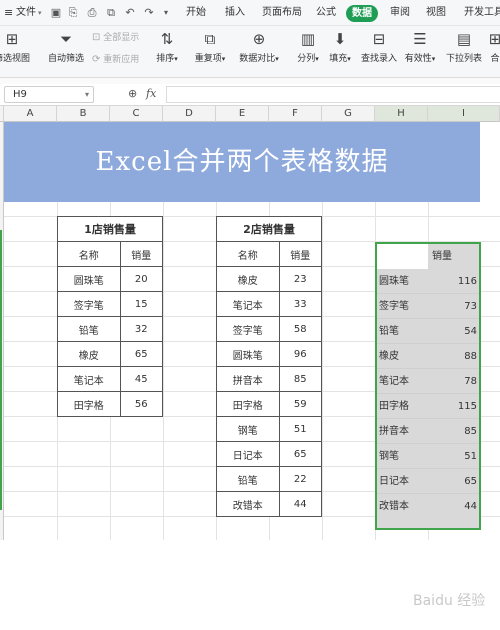  I want to click on store2-header-qty: 销量, so click(300, 254).